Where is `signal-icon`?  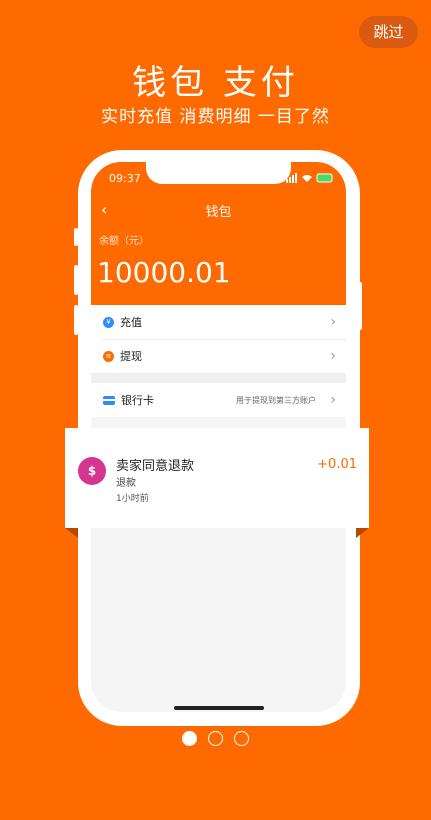
signal-icon is located at coordinates (287, 181).